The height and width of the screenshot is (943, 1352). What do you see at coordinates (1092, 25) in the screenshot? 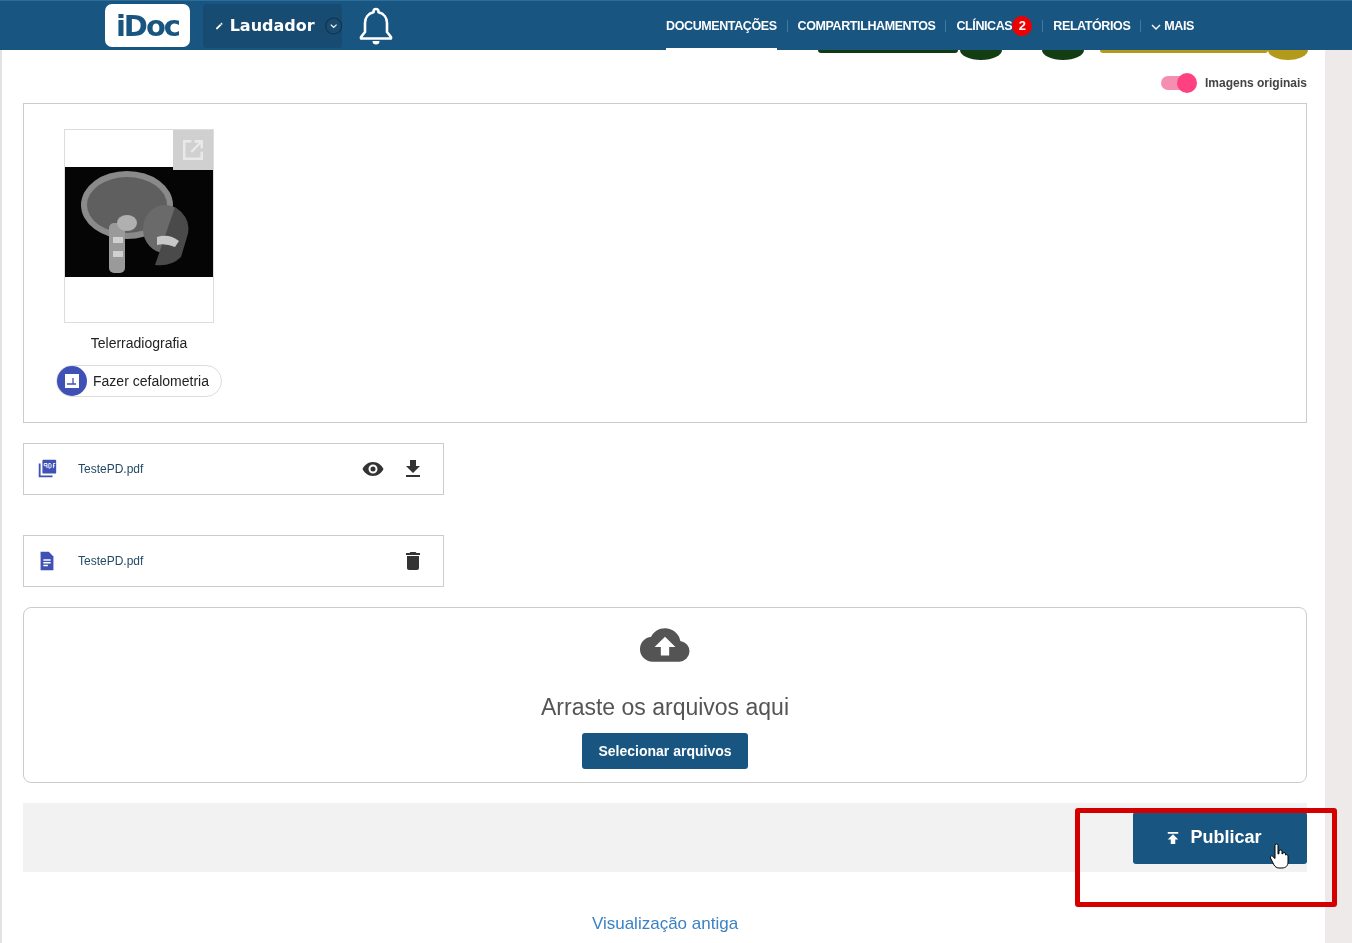
I see `nav-tab: RELATÓRIOS` at bounding box center [1092, 25].